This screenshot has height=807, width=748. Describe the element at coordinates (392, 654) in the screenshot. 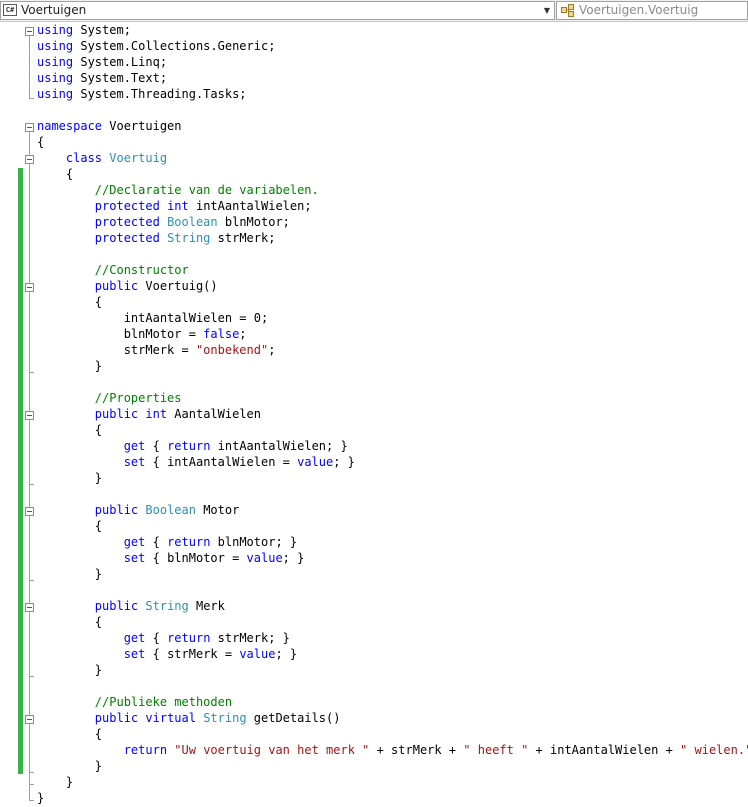

I see `code-line: set { strMerk = value; }` at that location.